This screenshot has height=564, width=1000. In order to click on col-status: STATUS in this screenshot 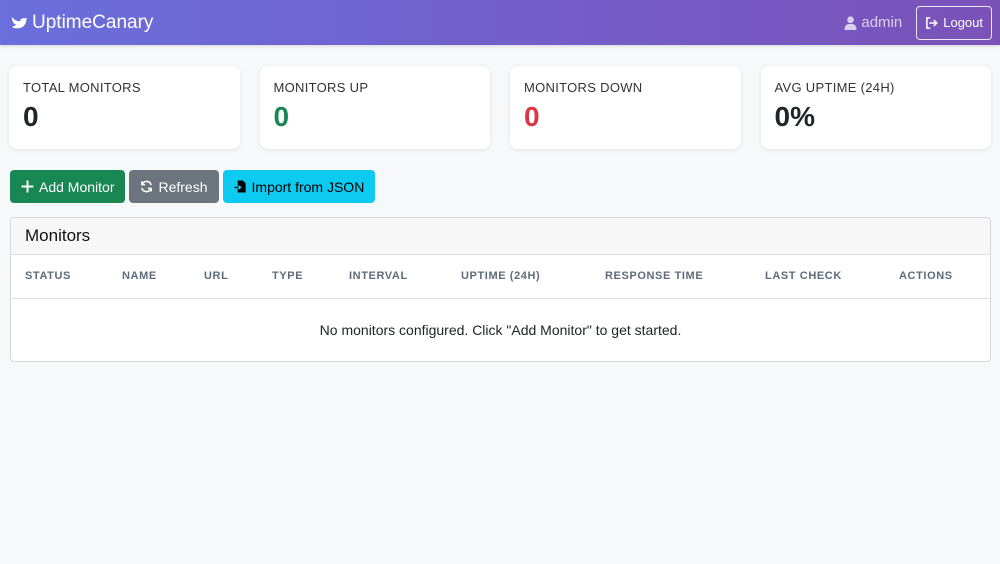, I will do `click(59, 277)`.